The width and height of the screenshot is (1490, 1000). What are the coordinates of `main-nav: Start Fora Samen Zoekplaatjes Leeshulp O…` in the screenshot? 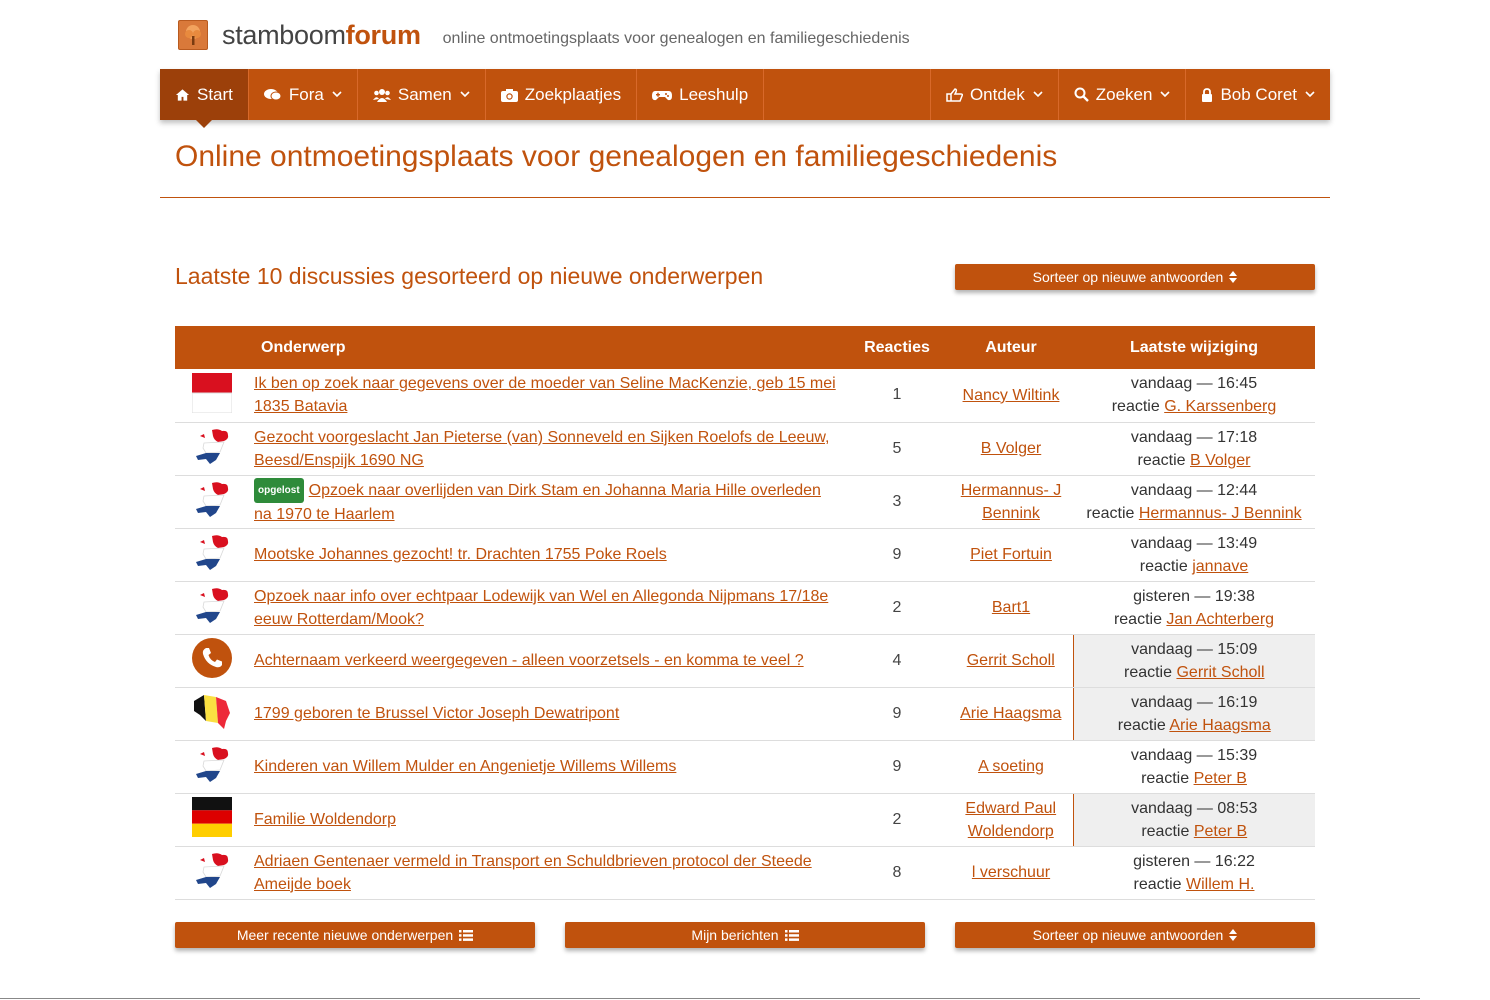 It's located at (745, 98).